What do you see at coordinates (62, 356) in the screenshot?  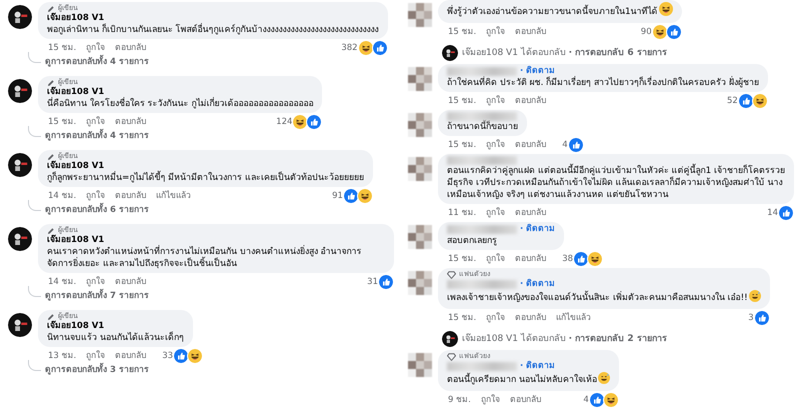 I see `timestamp: 13 ชม.` at bounding box center [62, 356].